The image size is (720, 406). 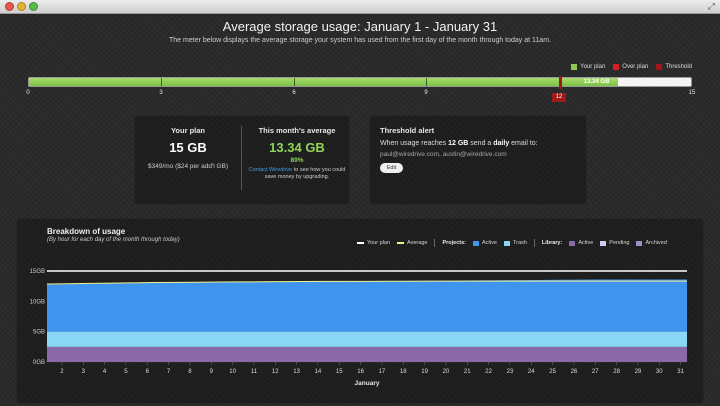 What do you see at coordinates (367, 354) in the screenshot?
I see `area-library` at bounding box center [367, 354].